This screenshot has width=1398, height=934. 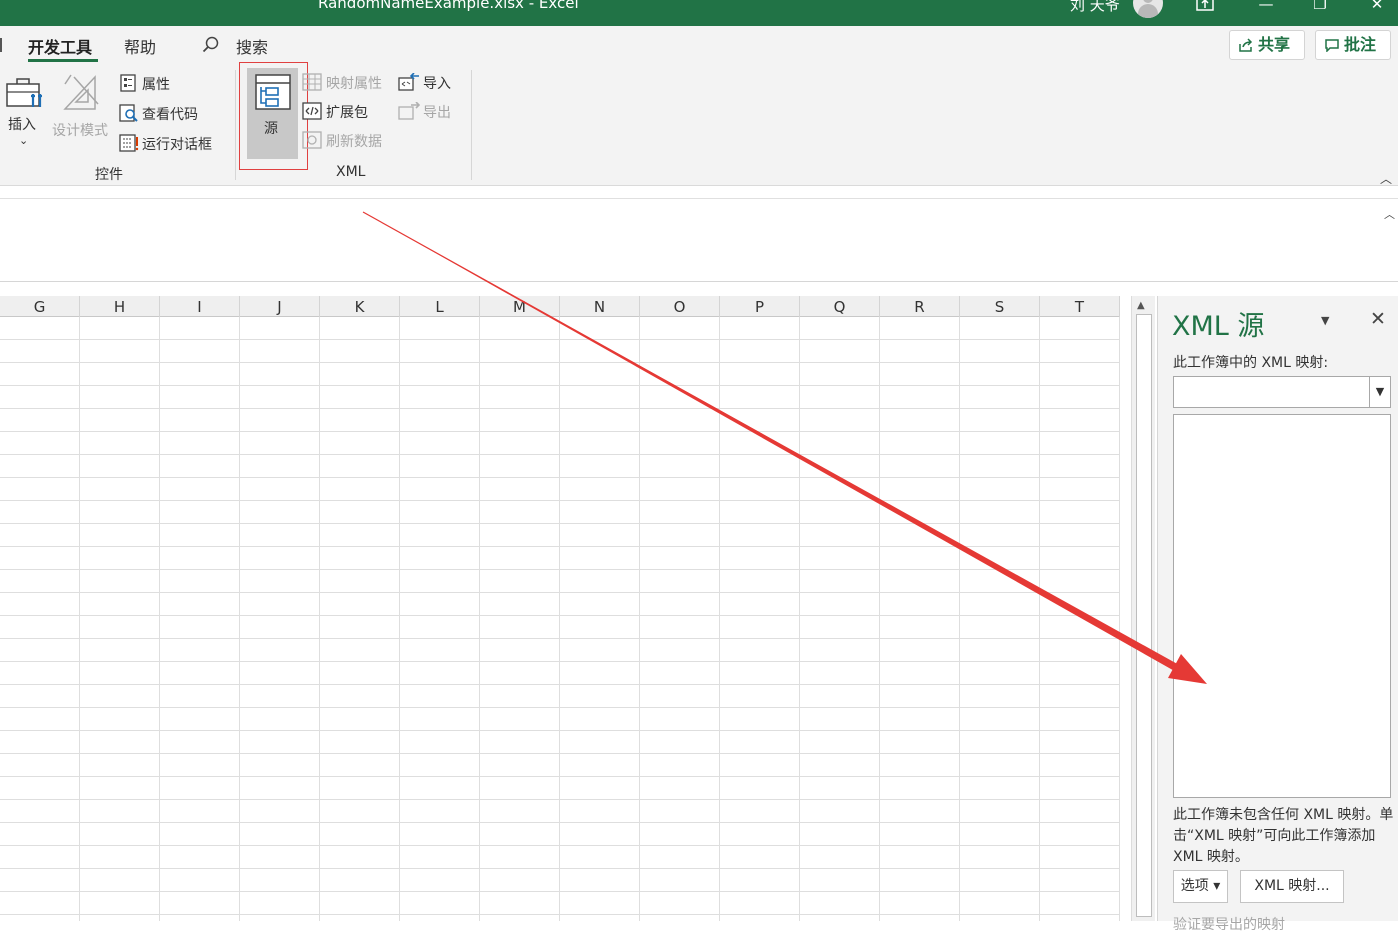 What do you see at coordinates (600, 306) in the screenshot?
I see `column-header: N` at bounding box center [600, 306].